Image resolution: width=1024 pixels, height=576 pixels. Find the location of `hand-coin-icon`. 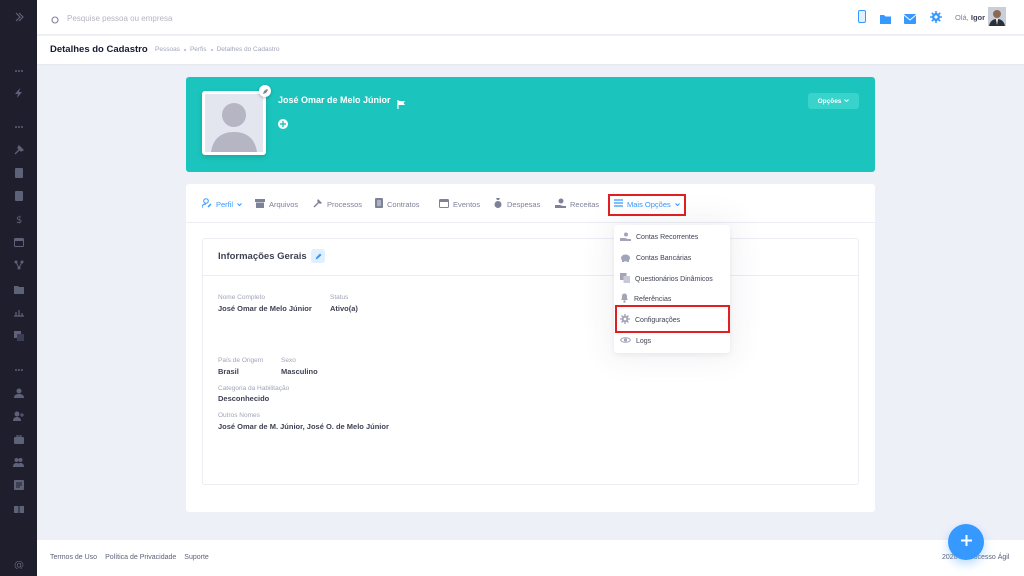

hand-coin-icon is located at coordinates (625, 237).